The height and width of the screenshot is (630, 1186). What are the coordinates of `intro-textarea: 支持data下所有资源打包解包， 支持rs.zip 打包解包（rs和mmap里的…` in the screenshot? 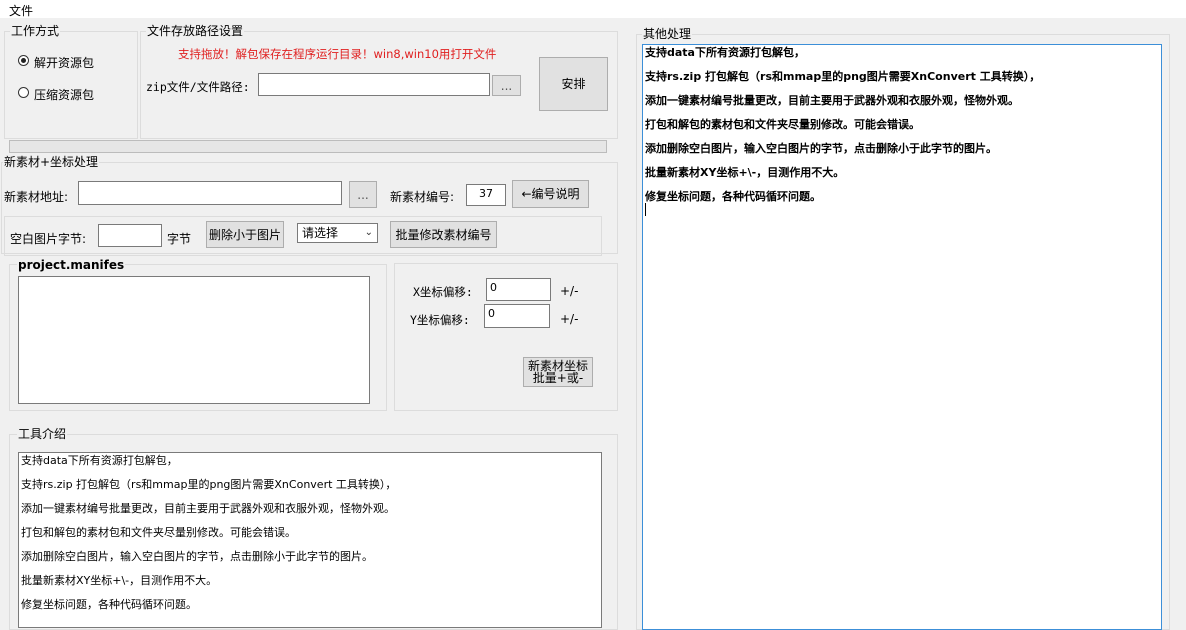 It's located at (310, 540).